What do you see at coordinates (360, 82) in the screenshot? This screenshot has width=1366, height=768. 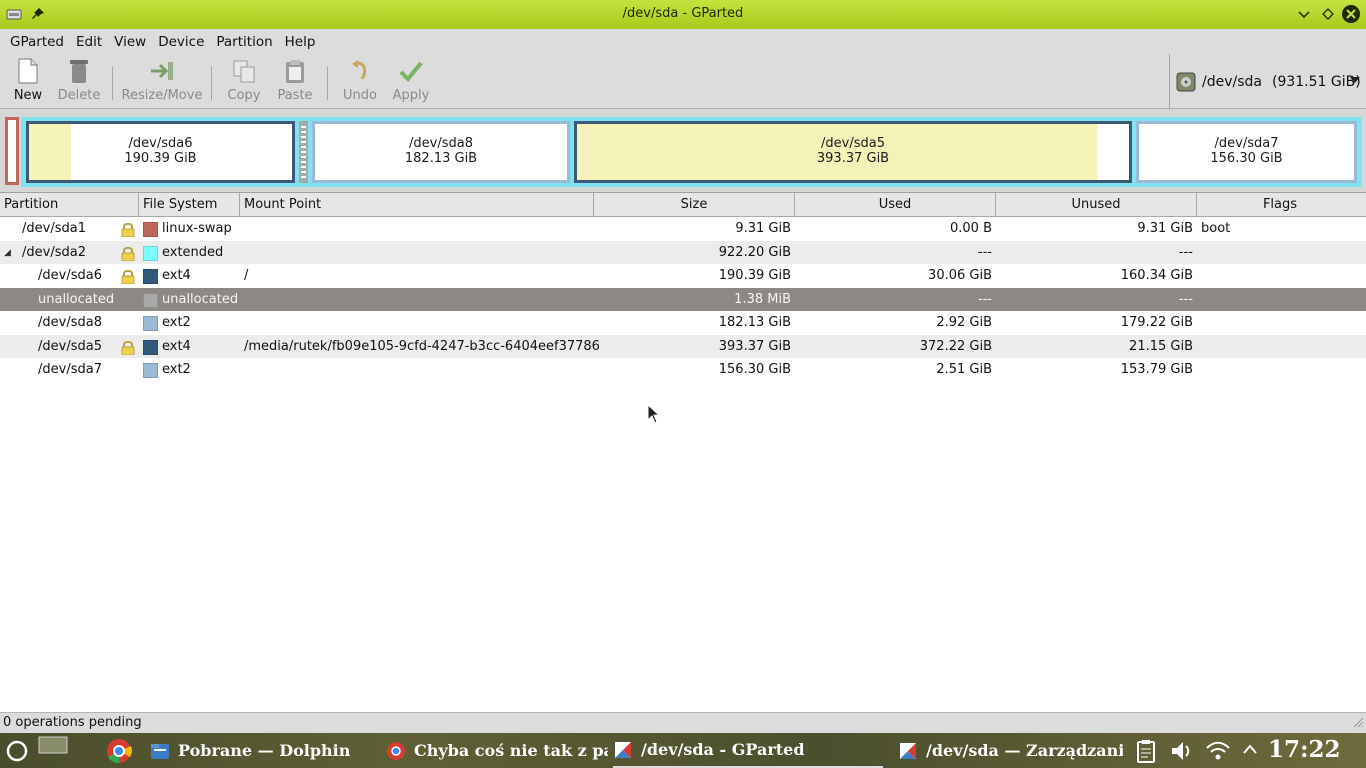 I see `undo-button: Undo` at bounding box center [360, 82].